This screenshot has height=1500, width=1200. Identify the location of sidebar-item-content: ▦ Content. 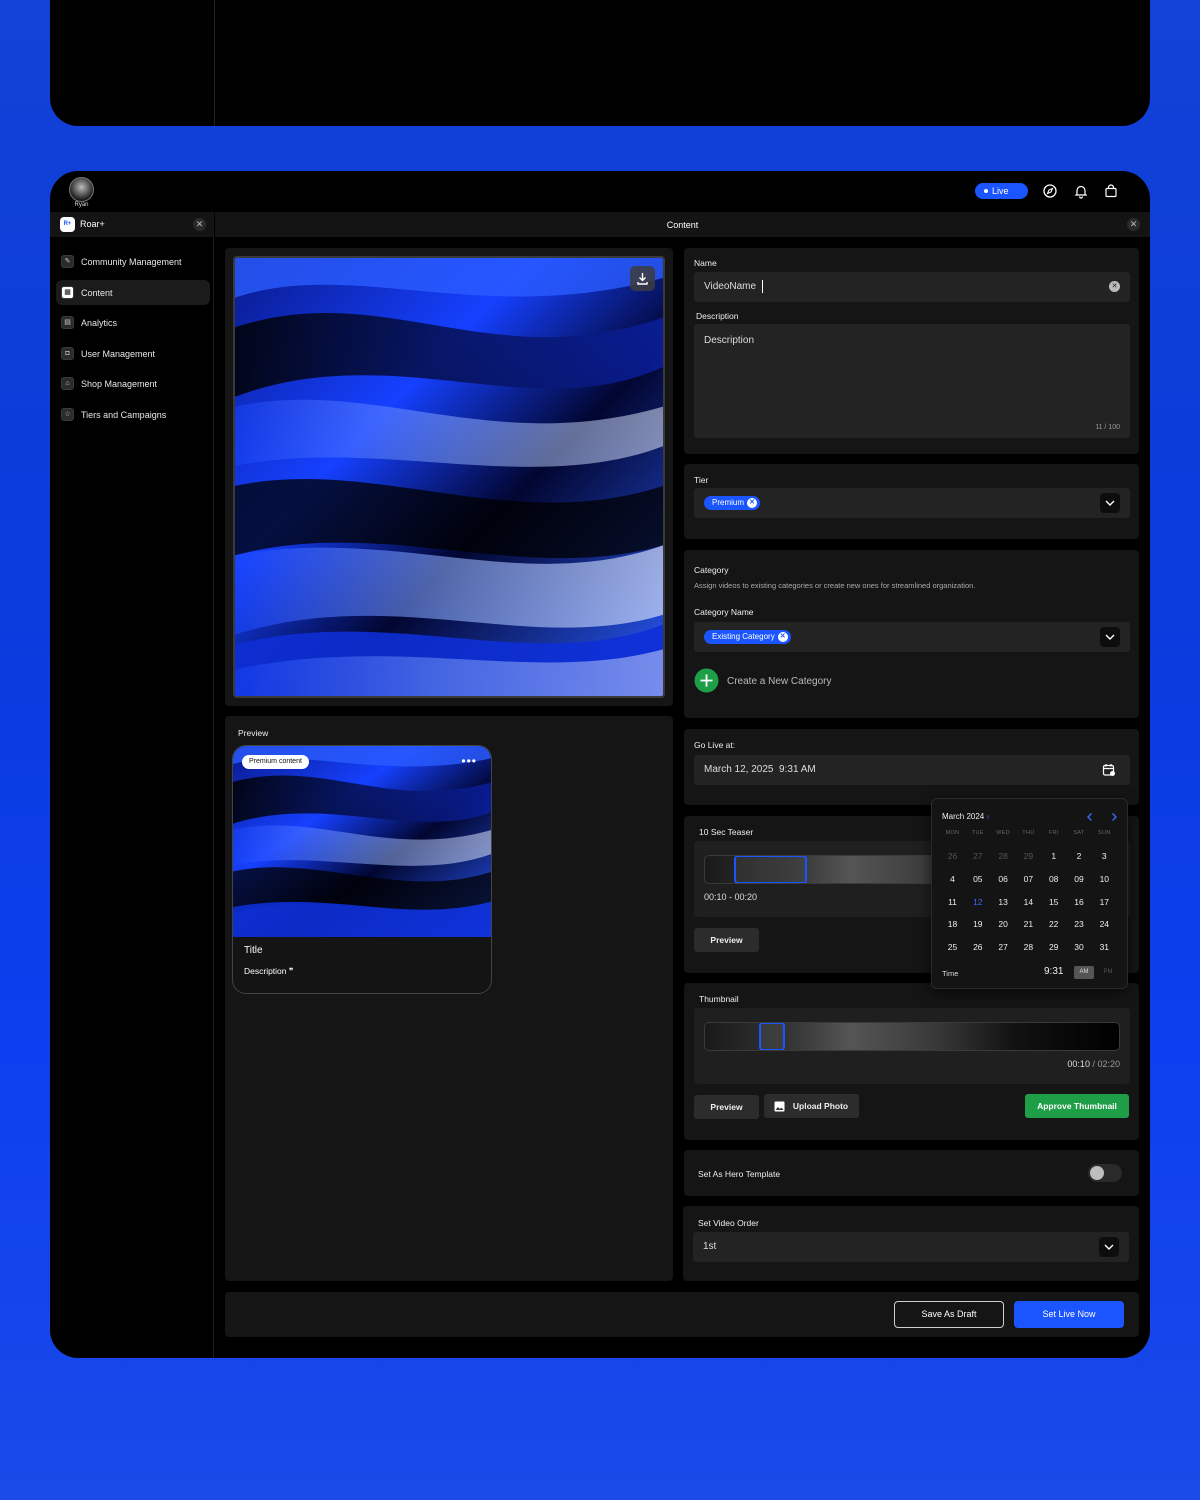
(133, 292).